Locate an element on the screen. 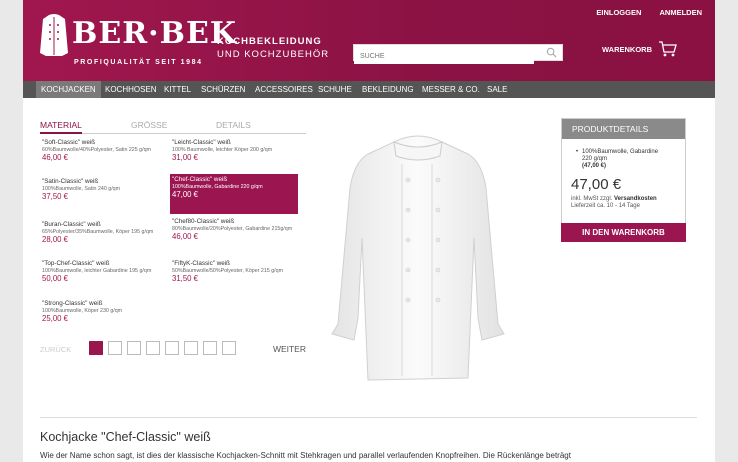 The height and width of the screenshot is (462, 738). nav-item-messer: MESSER & CO. is located at coordinates (451, 89).